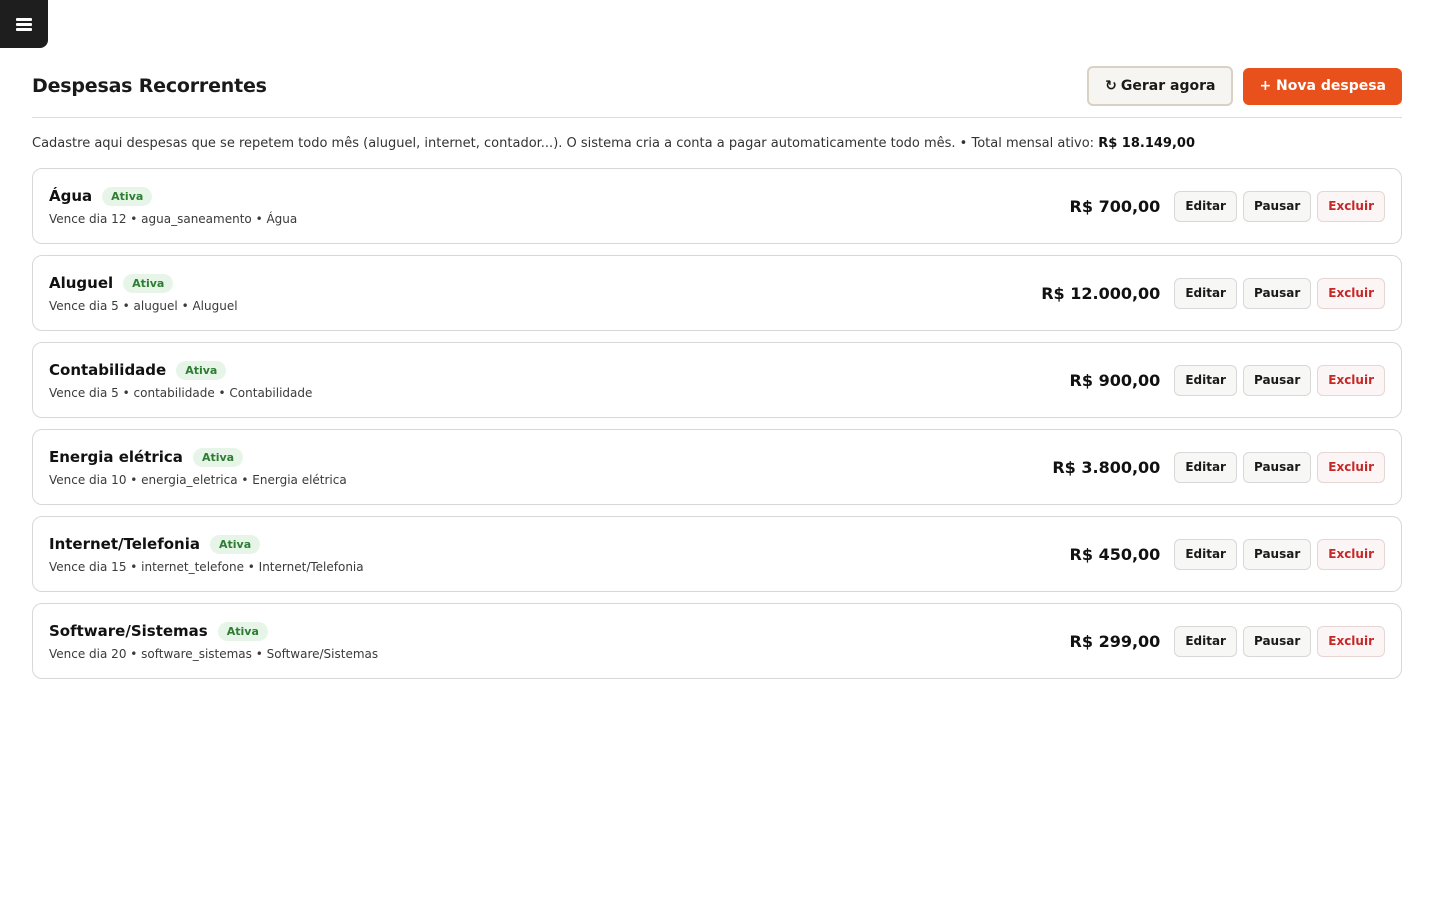 This screenshot has height=900, width=1440. What do you see at coordinates (149, 86) in the screenshot?
I see `page-title: Despesas Recorrentes` at bounding box center [149, 86].